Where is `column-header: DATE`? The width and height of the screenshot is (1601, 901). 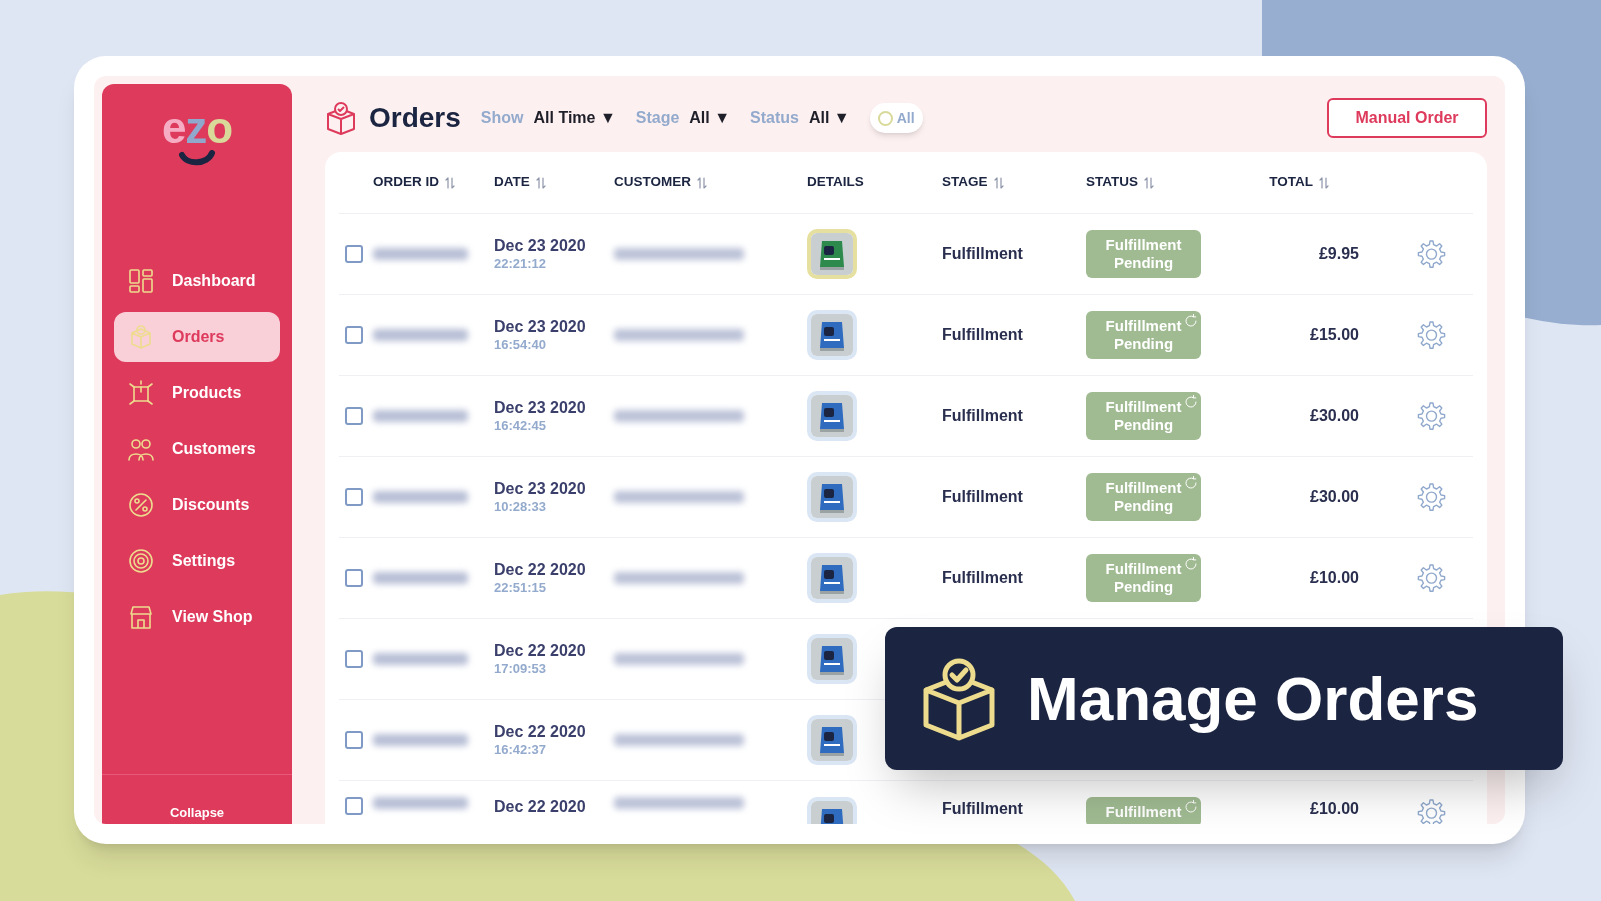
column-header: DATE is located at coordinates (512, 182).